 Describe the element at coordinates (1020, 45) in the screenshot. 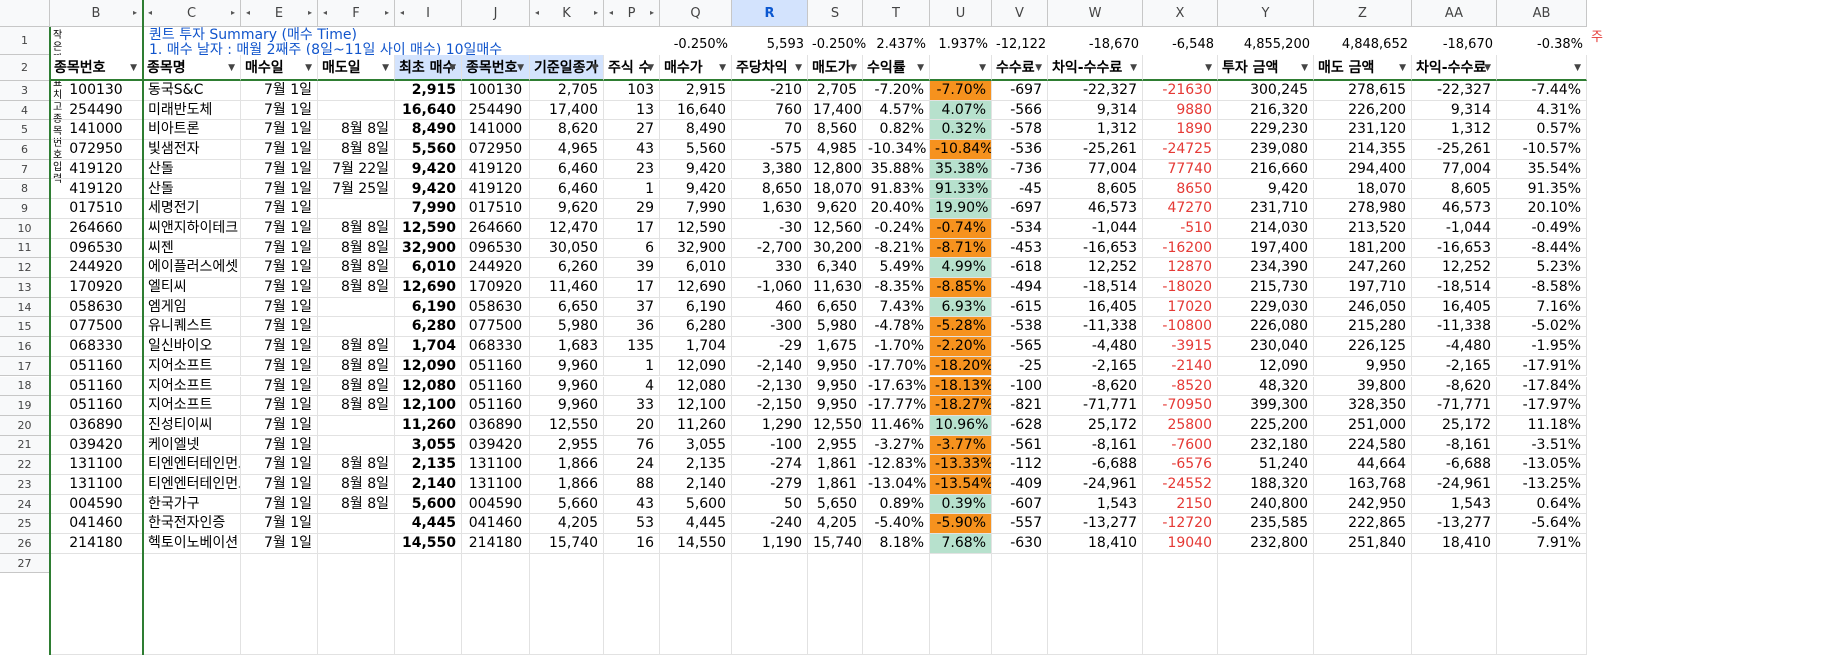

I see `summary-cell-v: -12,122` at that location.